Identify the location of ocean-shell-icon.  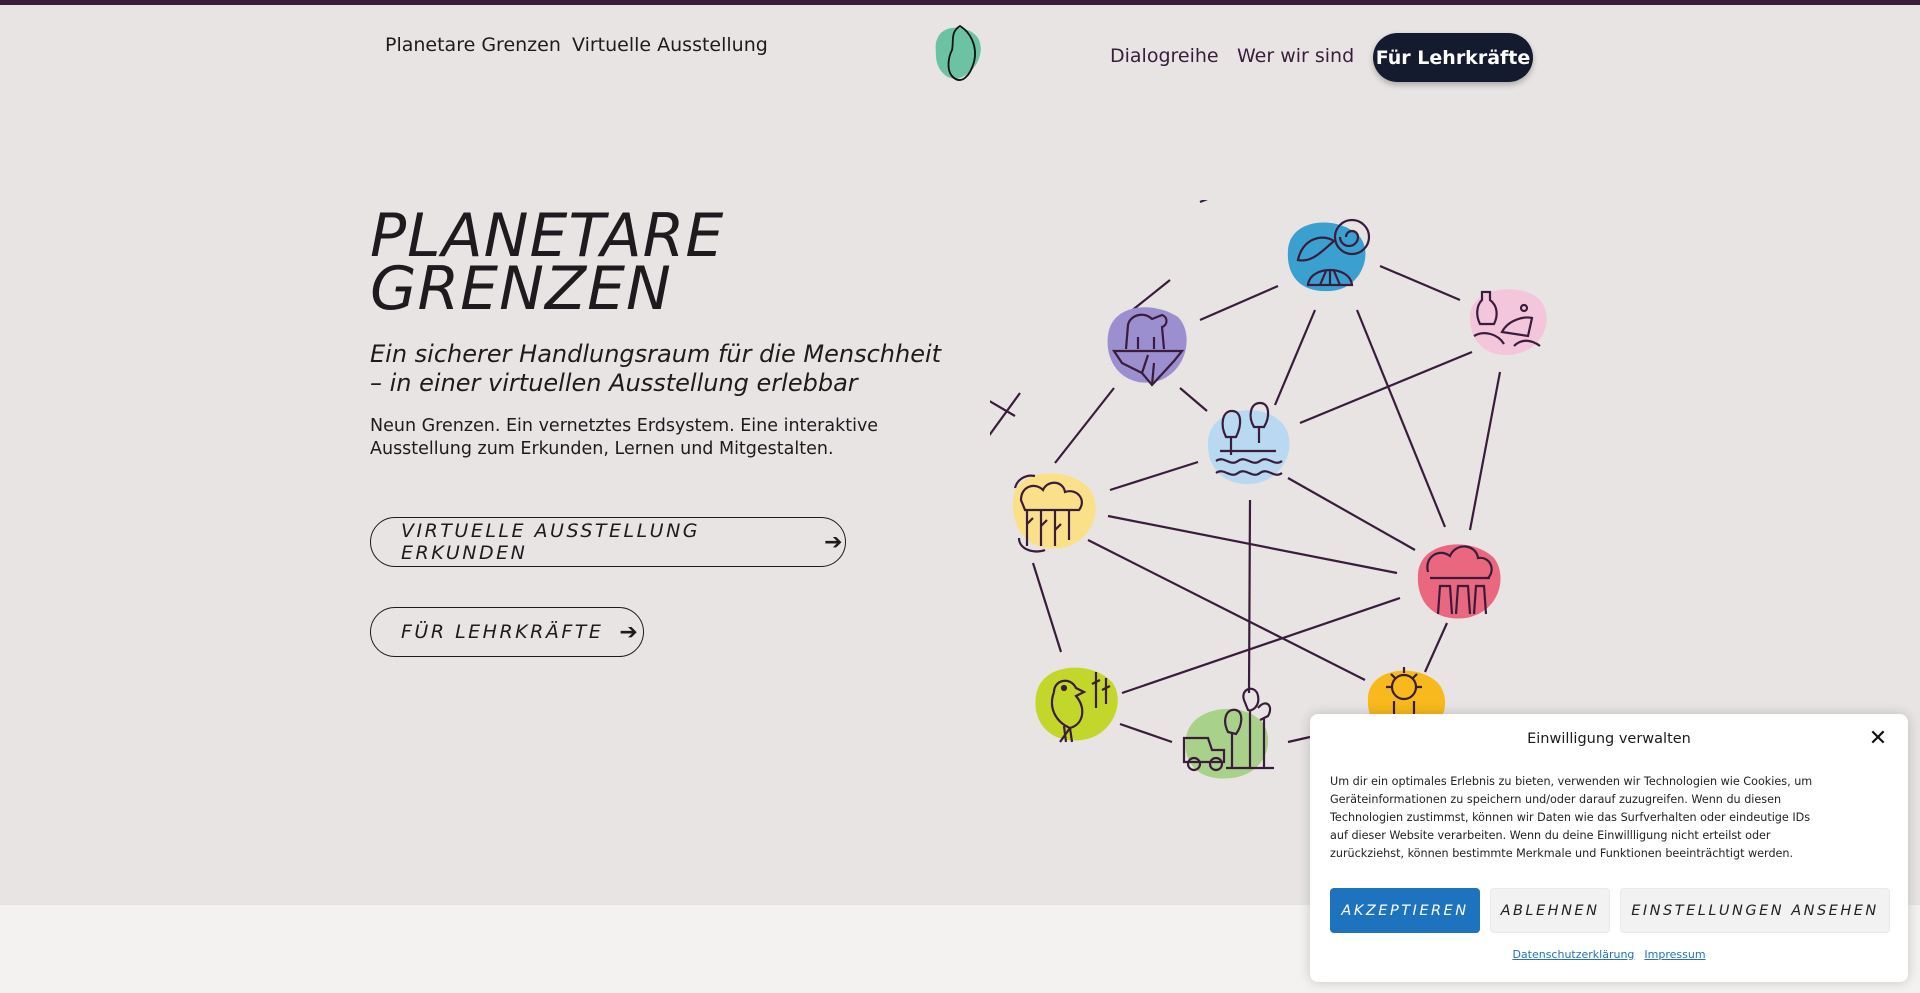
(1329, 255).